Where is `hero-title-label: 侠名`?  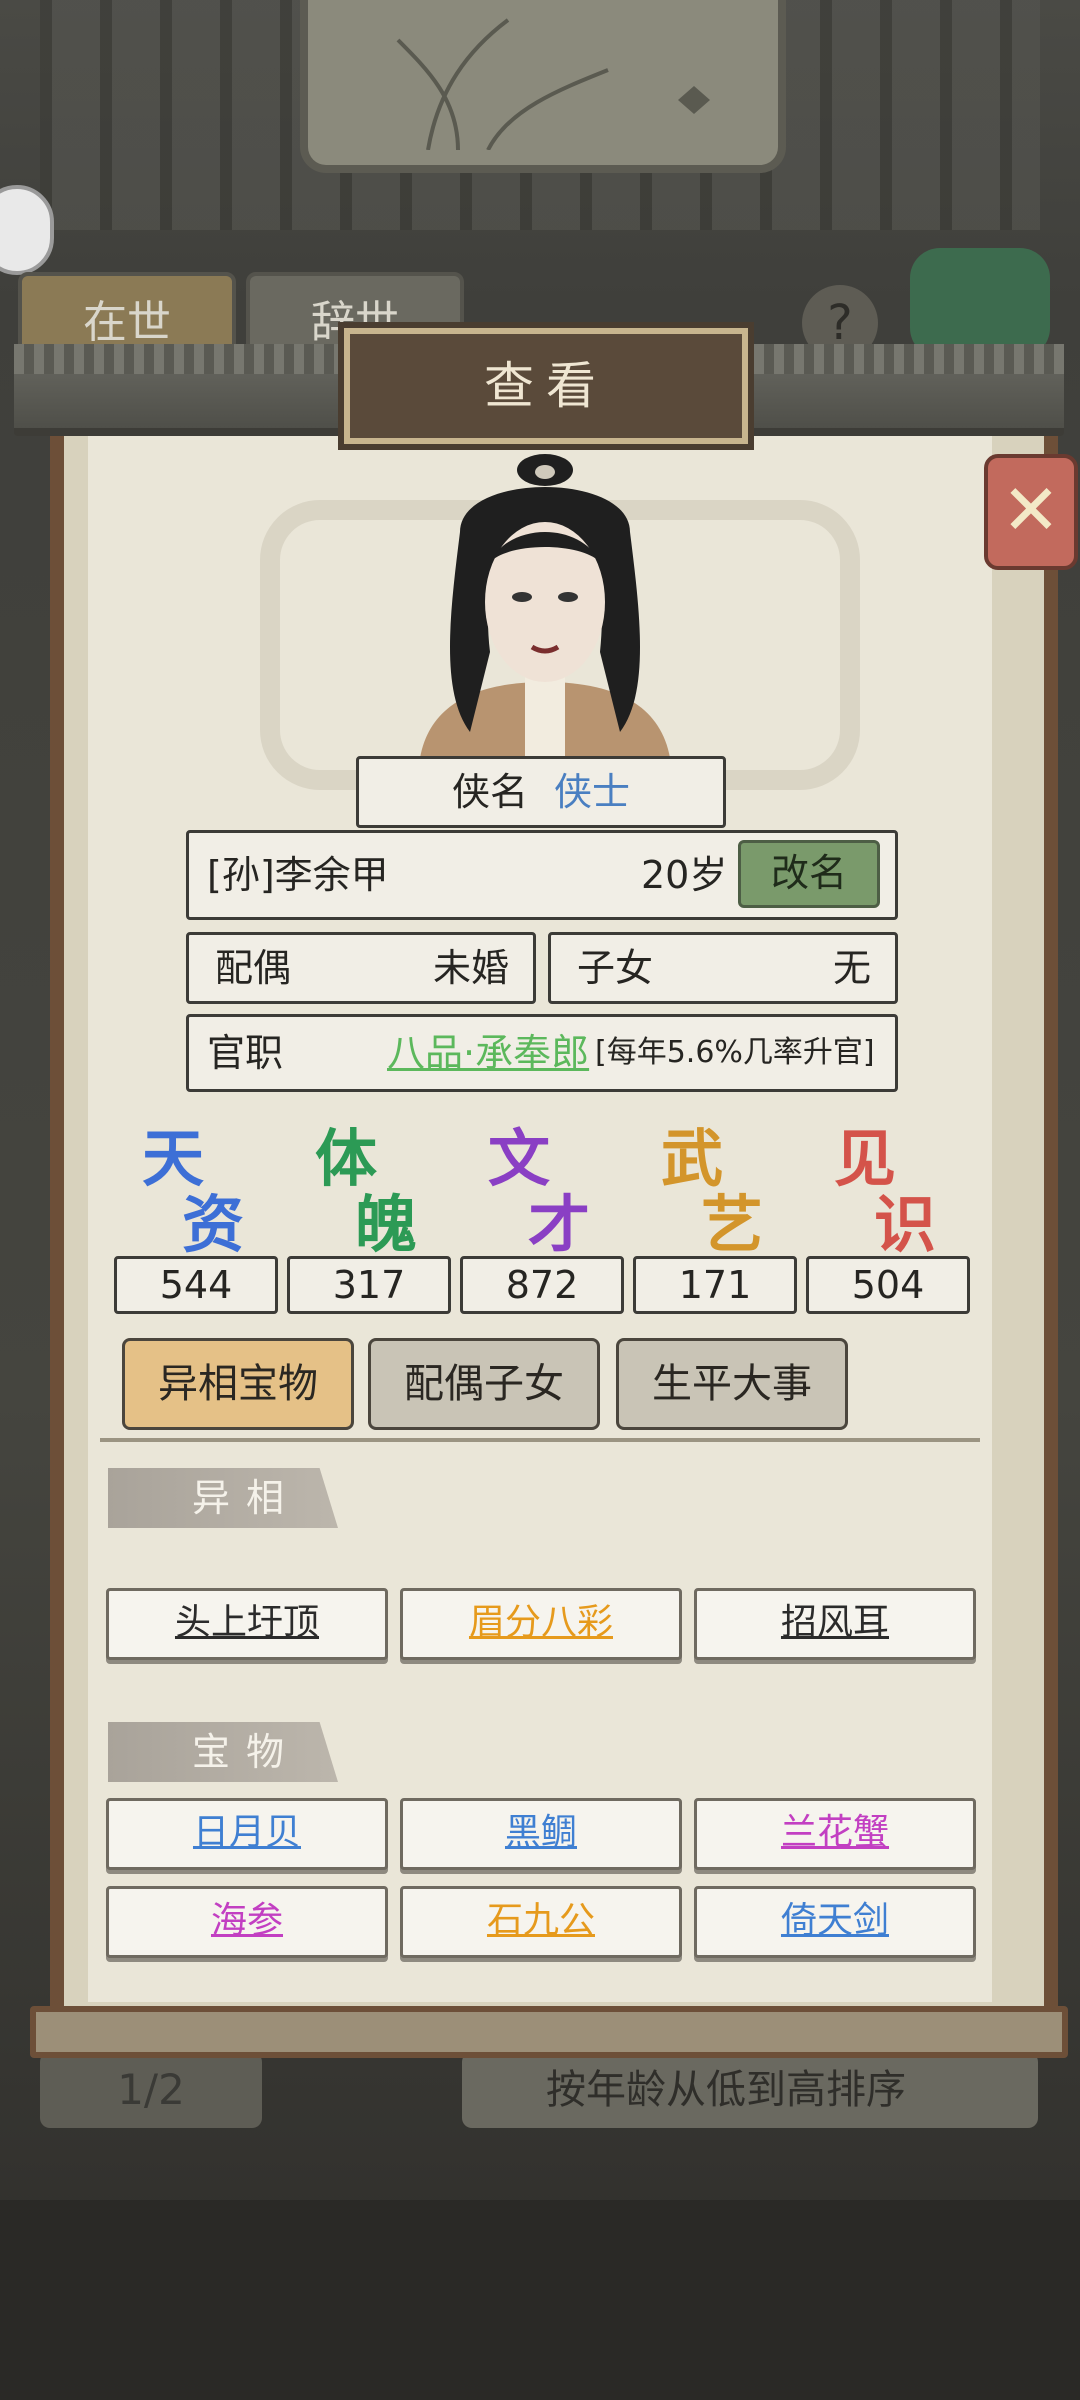
hero-title-label: 侠名 is located at coordinates (489, 792).